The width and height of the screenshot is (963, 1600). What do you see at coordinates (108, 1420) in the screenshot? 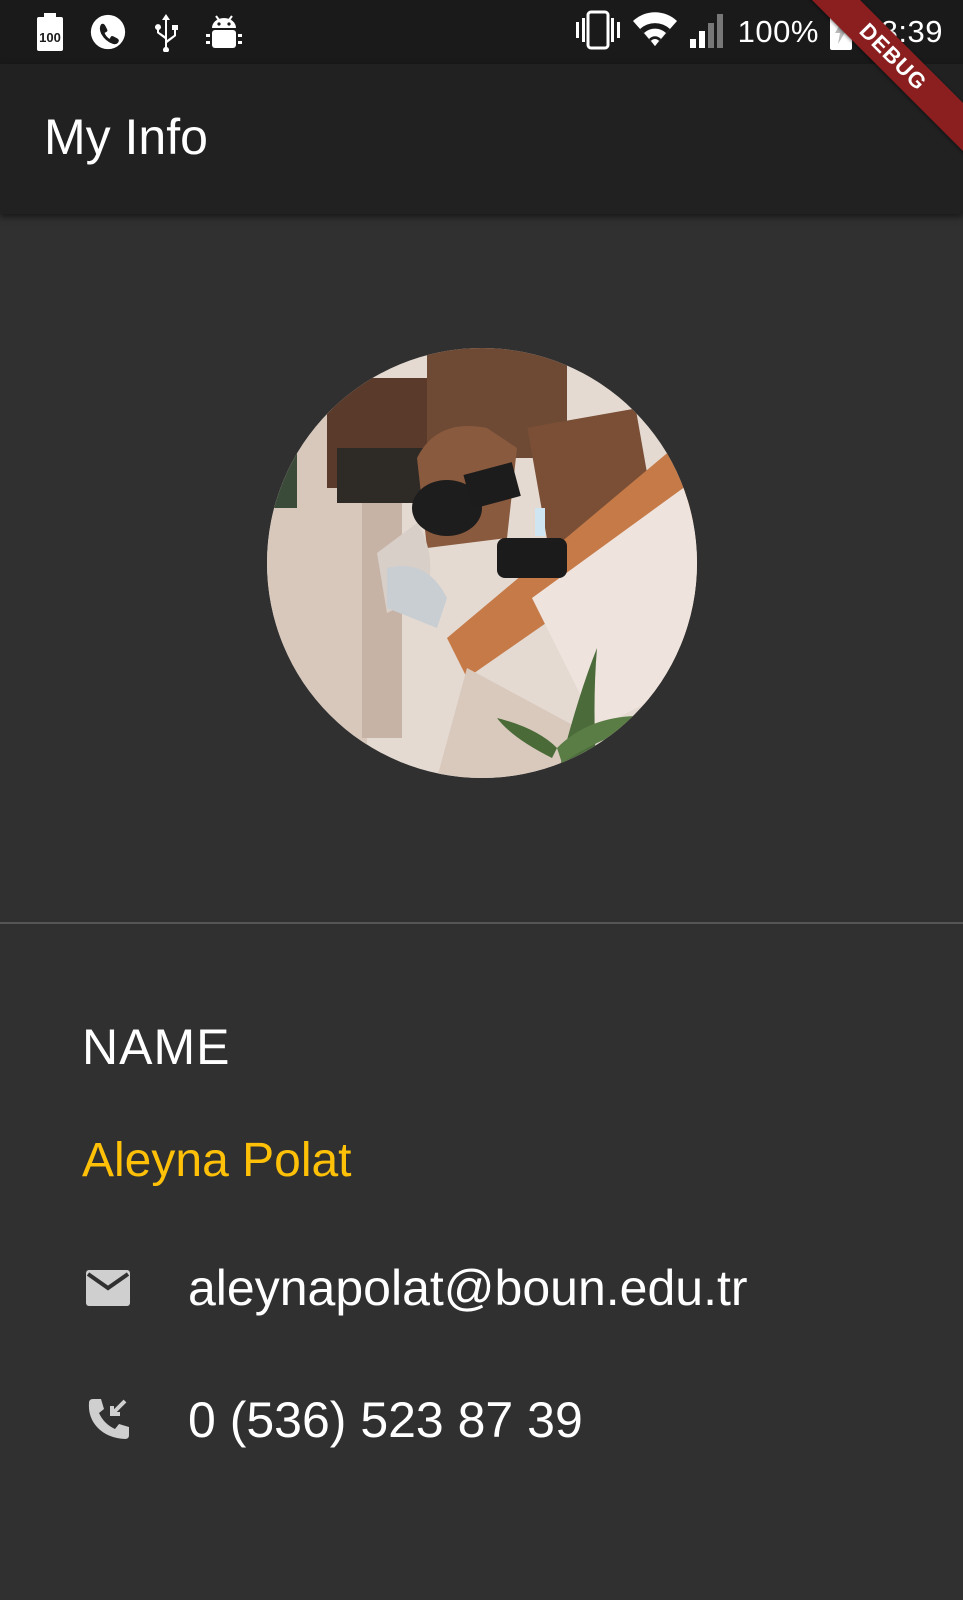
I see `phone-callback-icon` at bounding box center [108, 1420].